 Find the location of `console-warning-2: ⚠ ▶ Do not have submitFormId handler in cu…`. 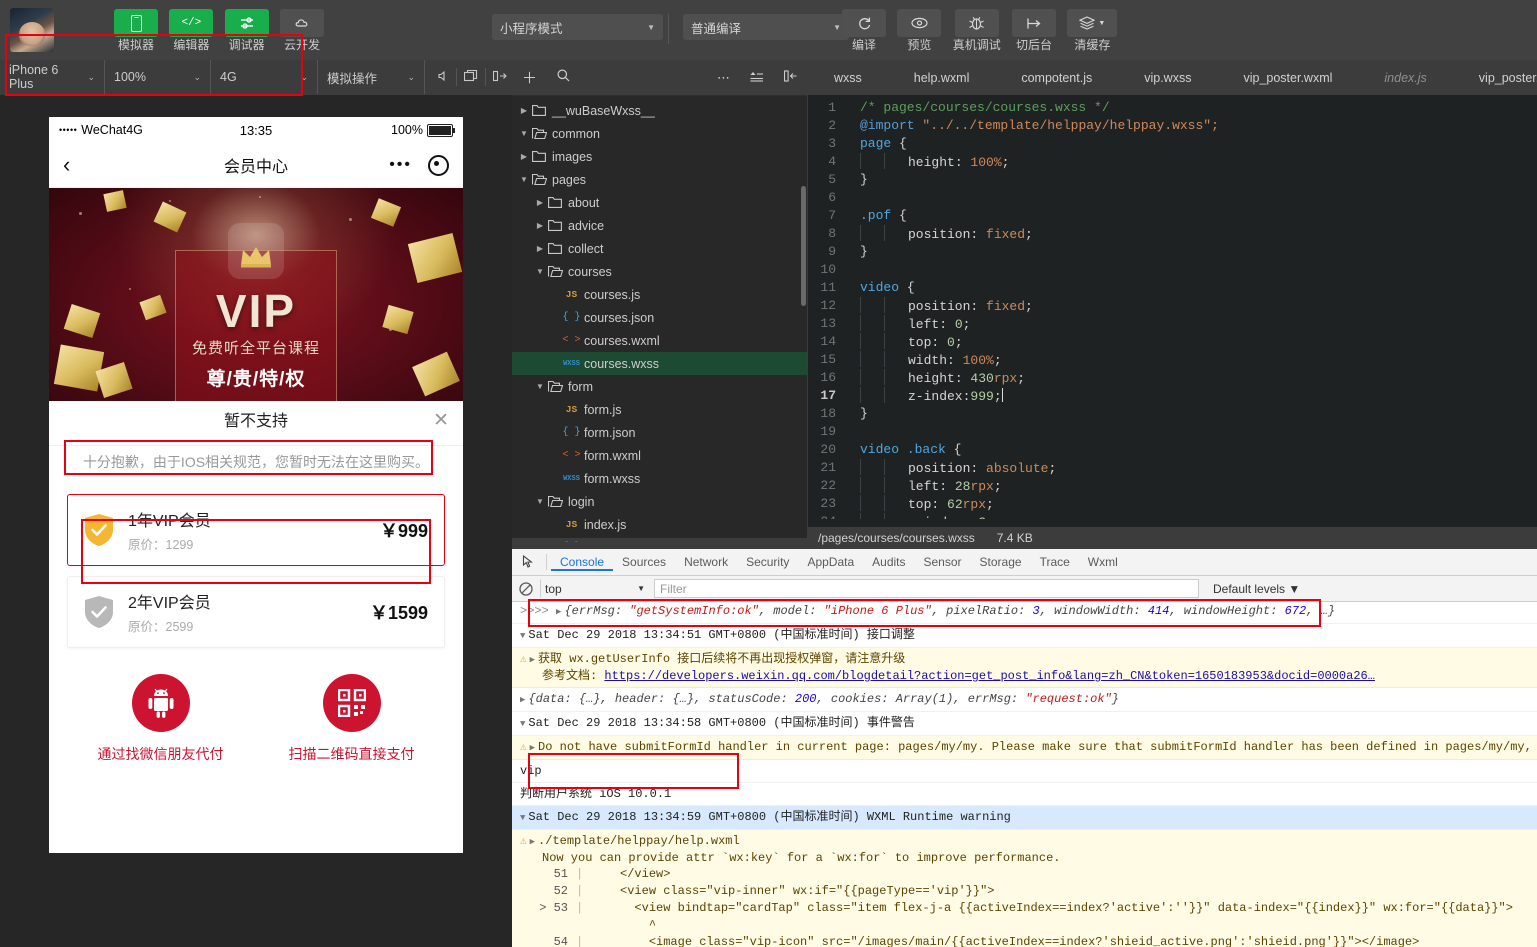

console-warning-2: ⚠ ▶ Do not have submitFormId handler in cu… is located at coordinates (1024, 748).